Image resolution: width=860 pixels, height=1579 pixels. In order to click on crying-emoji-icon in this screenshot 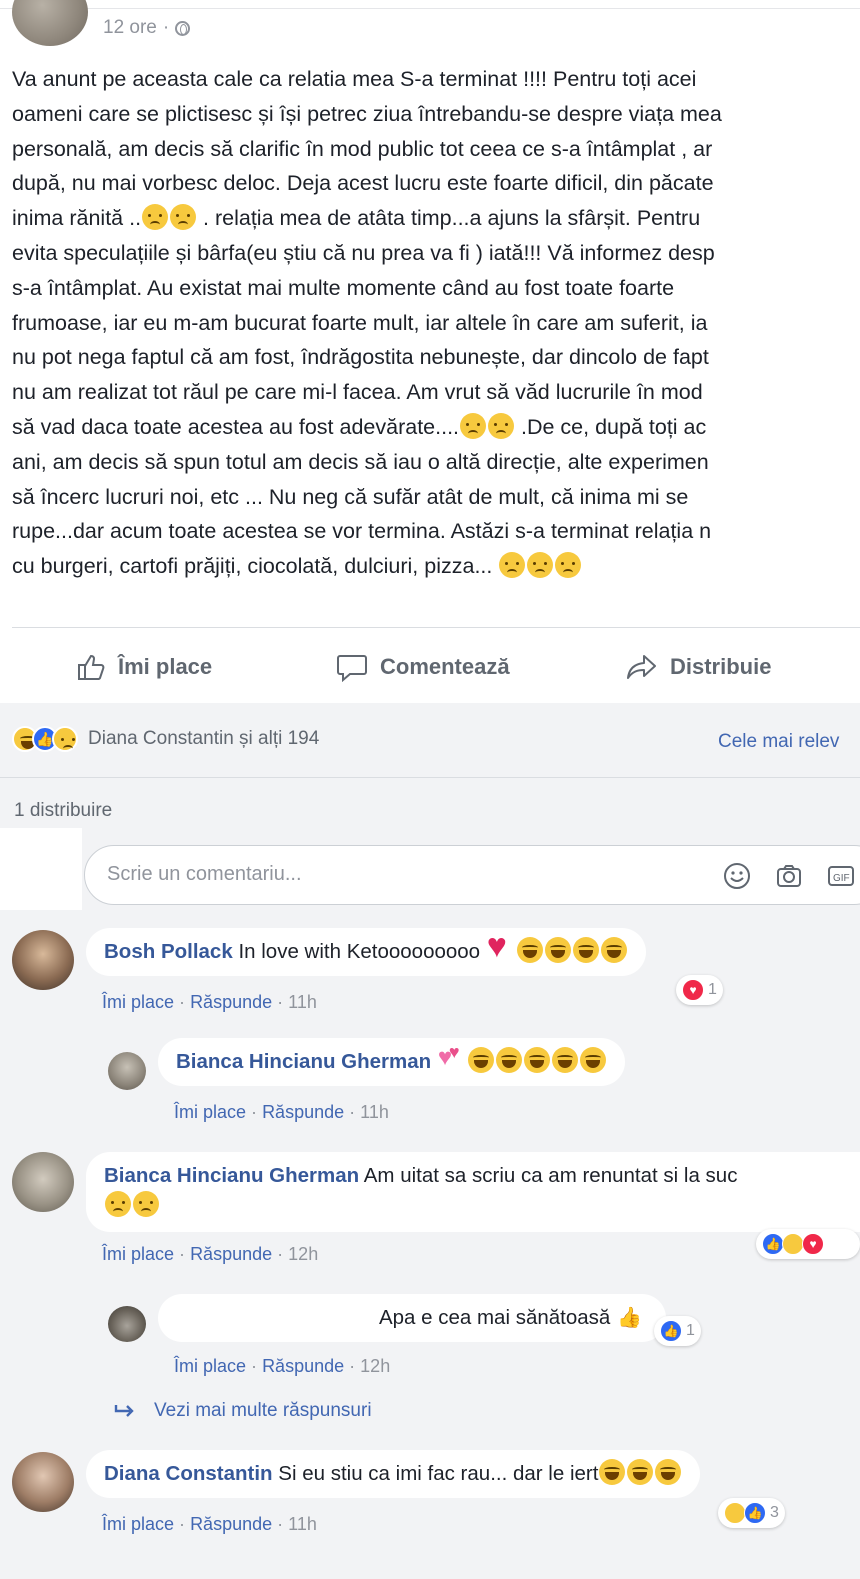, I will do `click(155, 217)`.